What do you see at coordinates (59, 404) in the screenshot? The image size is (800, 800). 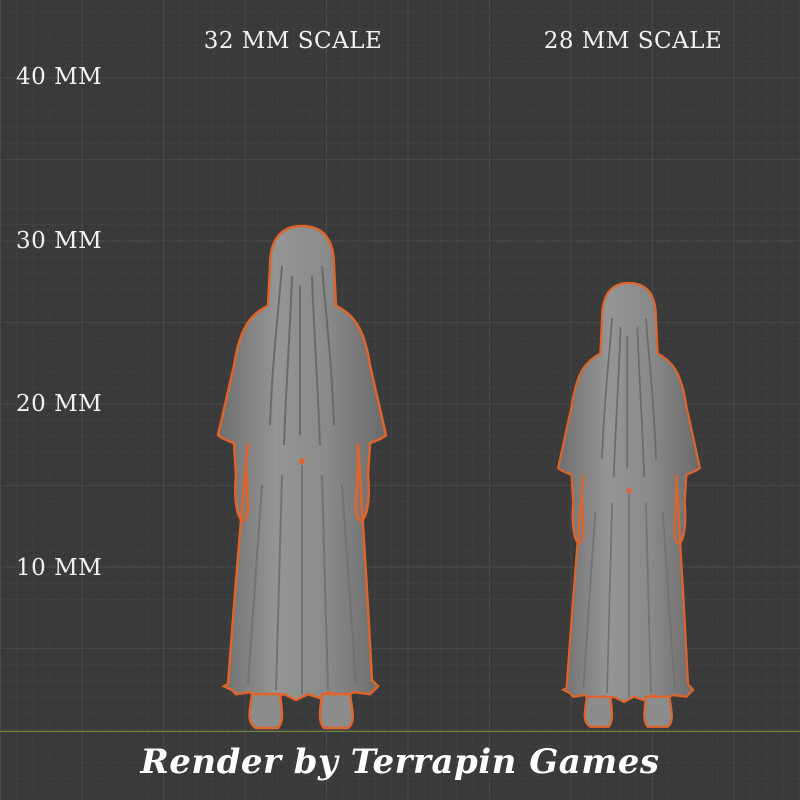 I see `axis-label-20mm: 20 MM` at bounding box center [59, 404].